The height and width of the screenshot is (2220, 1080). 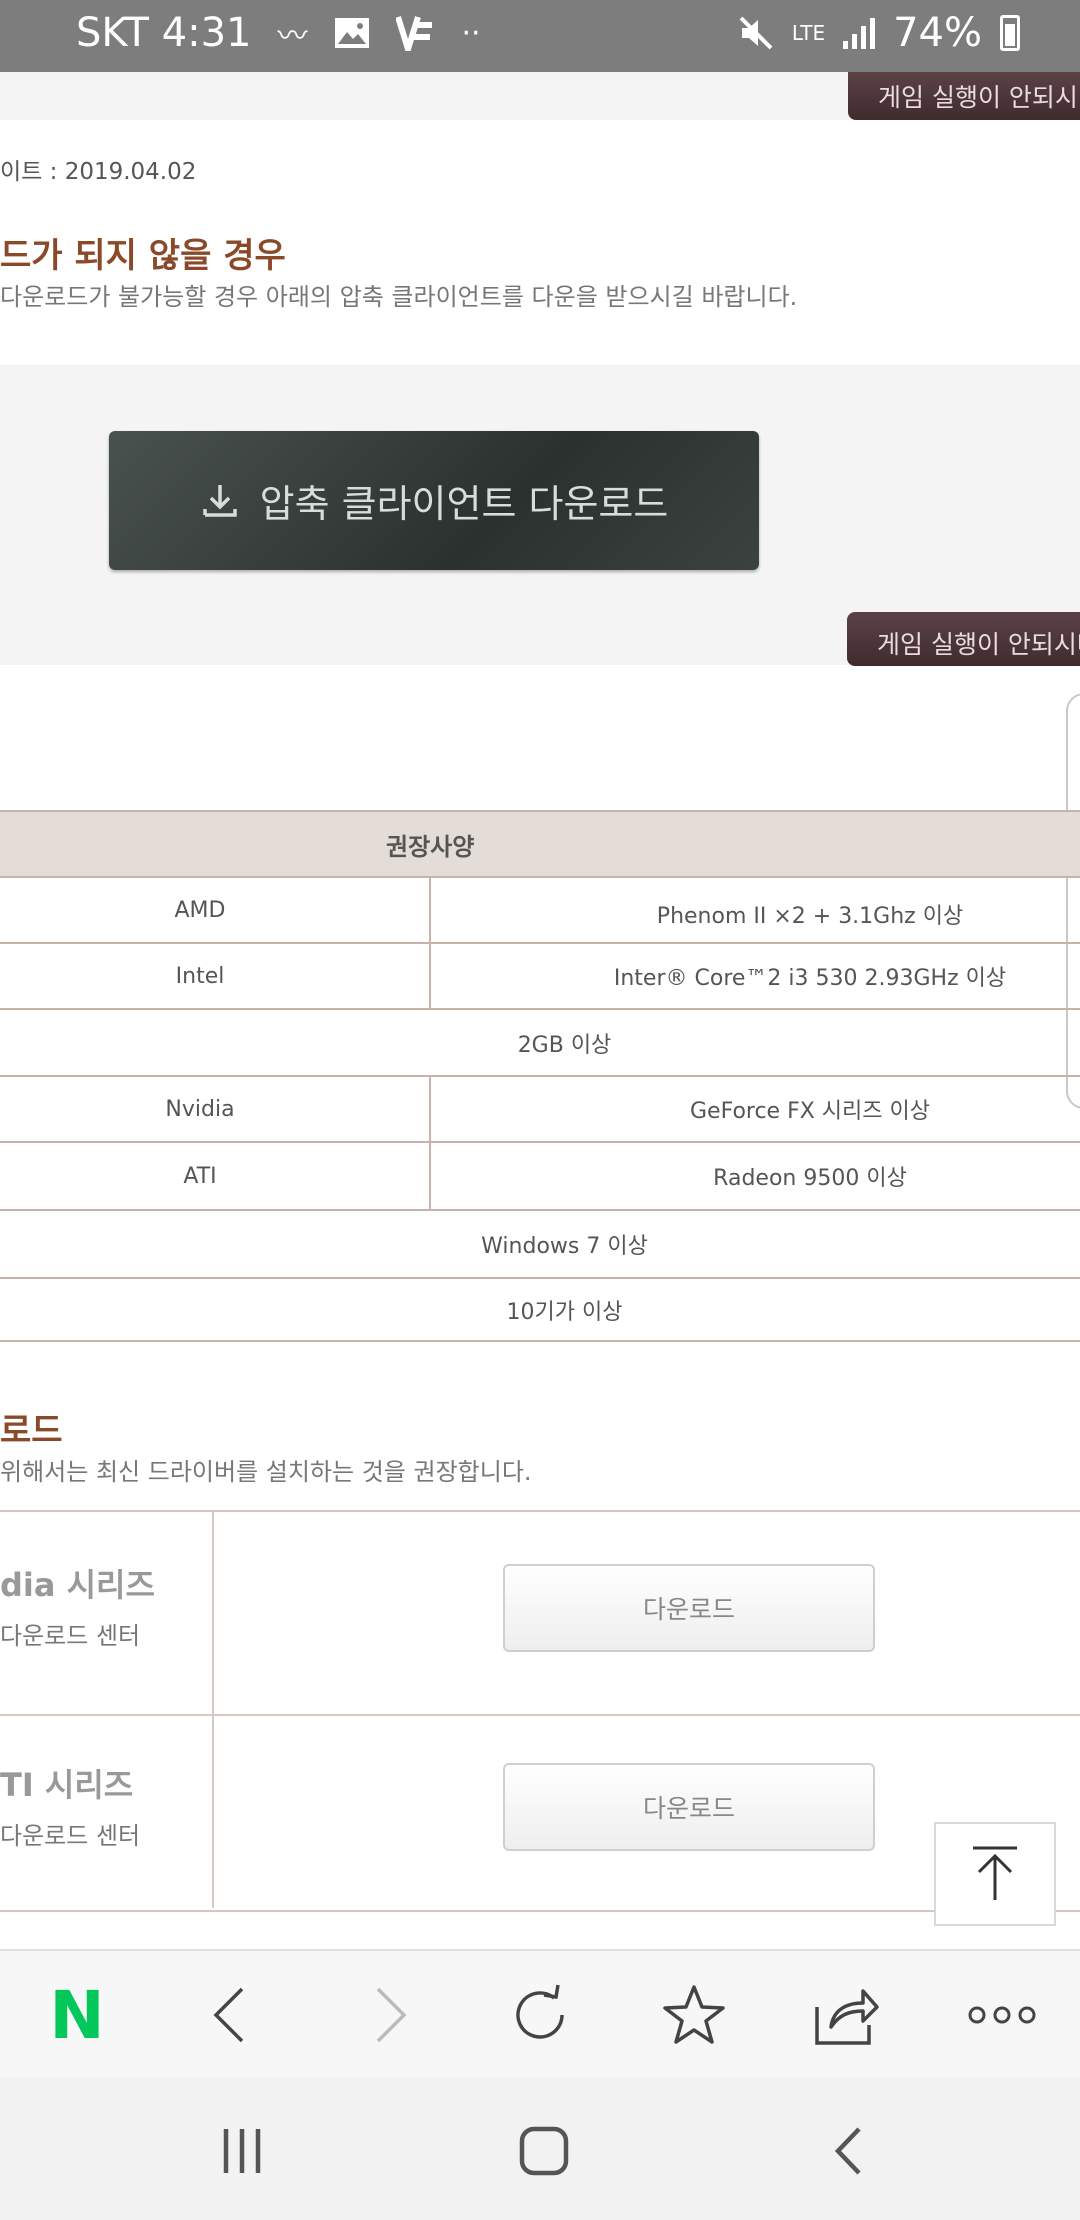 I want to click on scroll-to-top-button, so click(x=995, y=1874).